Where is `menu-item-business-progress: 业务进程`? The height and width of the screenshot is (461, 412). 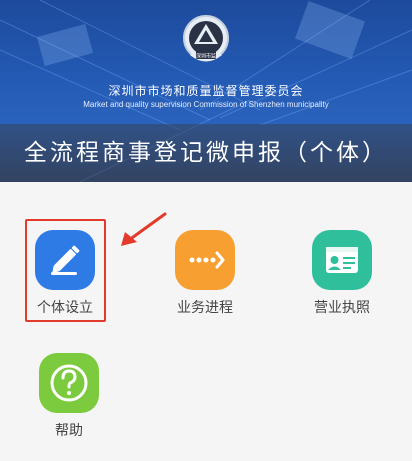
menu-item-business-progress: 业务进程 is located at coordinates (205, 275).